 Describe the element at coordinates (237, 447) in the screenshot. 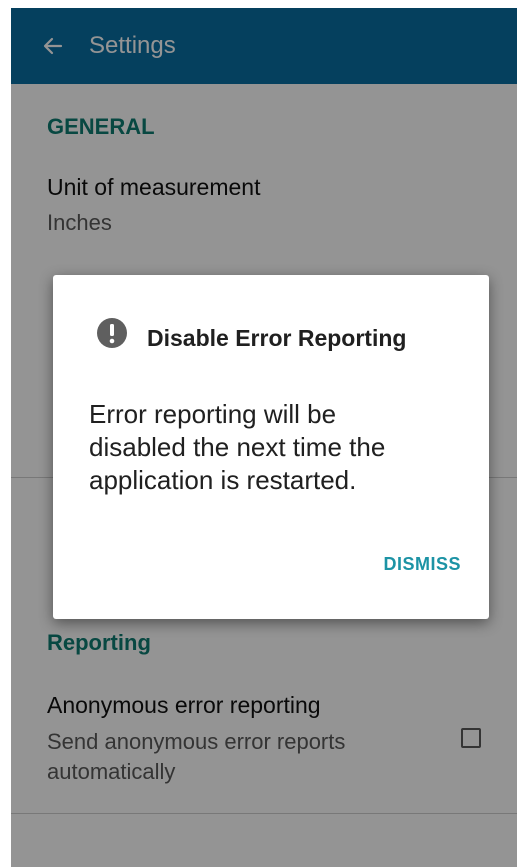

I see `dialog-message-line-2: disabled the next time the` at that location.